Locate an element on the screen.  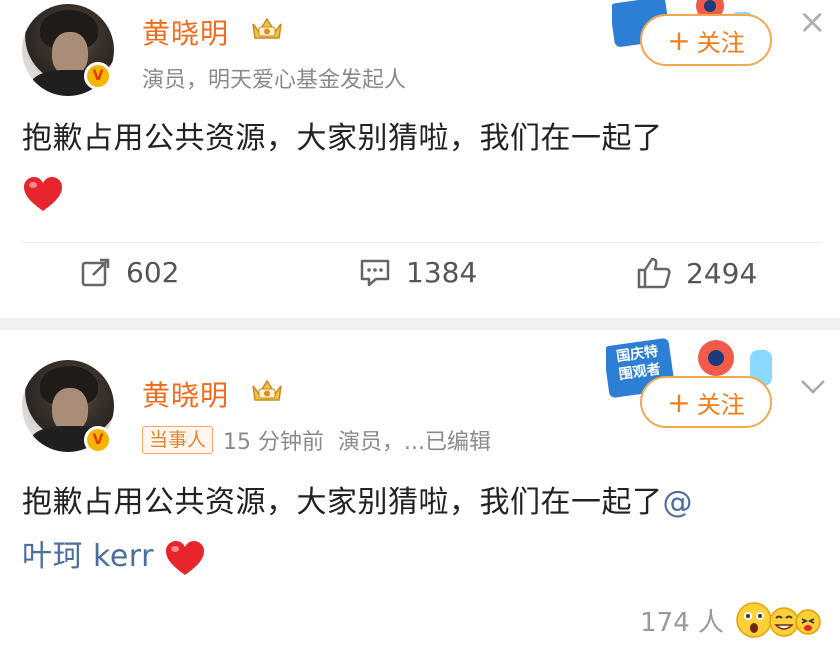
action-bar: 602 1384 2494 is located at coordinates (420, 279).